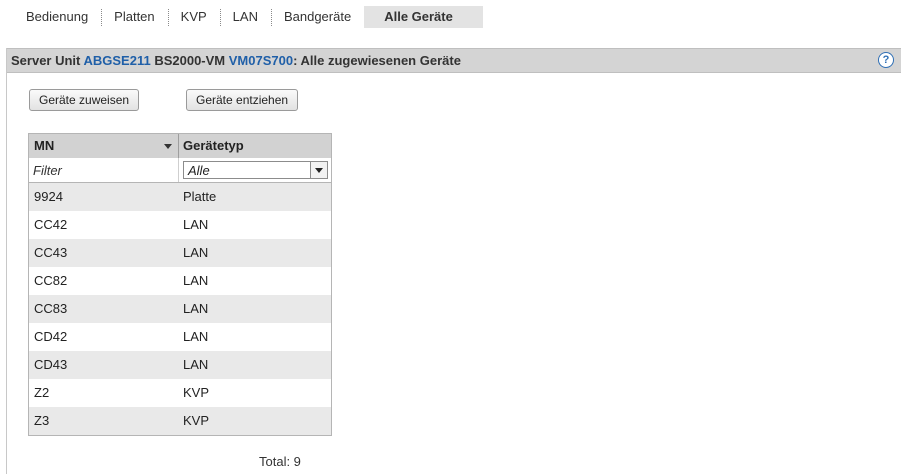  Describe the element at coordinates (242, 100) in the screenshot. I see `remove-devices-button: Geräte entziehen` at that location.